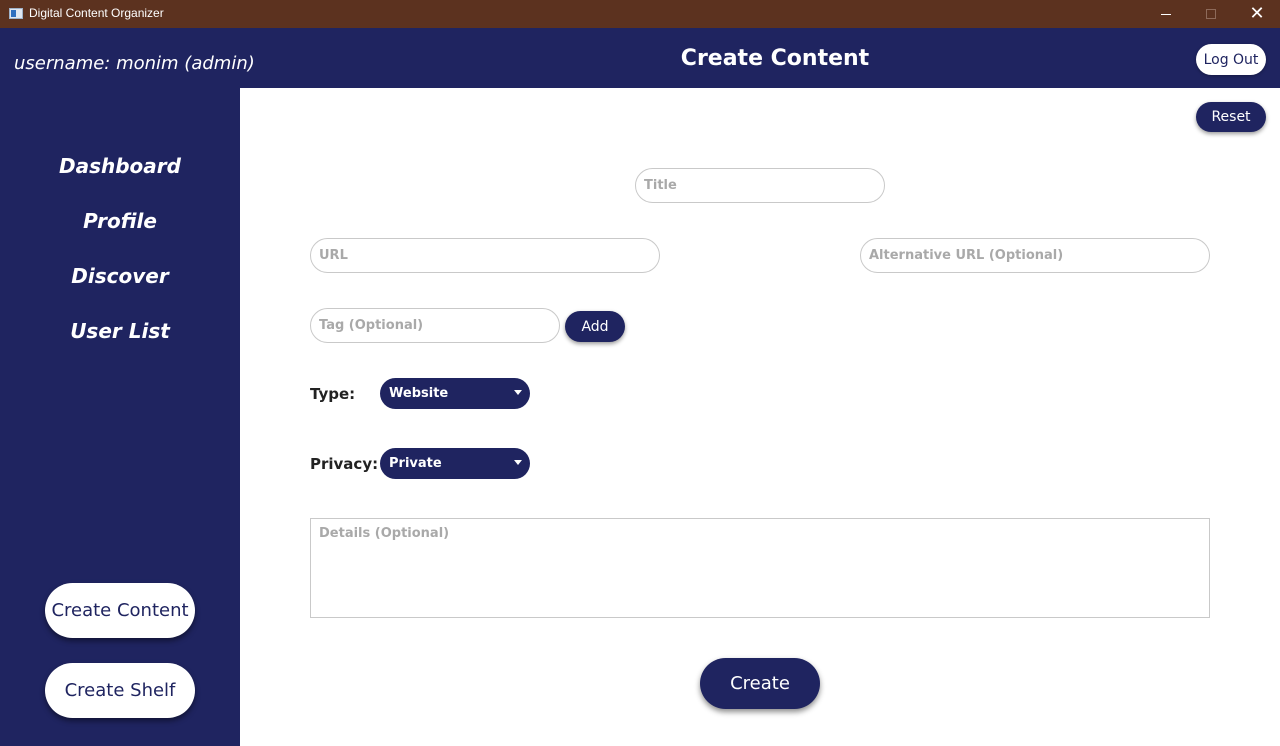  I want to click on create-button: Create, so click(760, 683).